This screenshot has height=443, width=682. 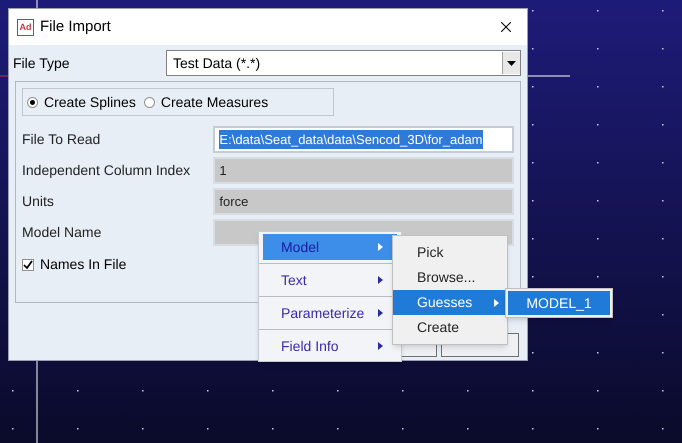 I want to click on field-label: Units, so click(x=38, y=201).